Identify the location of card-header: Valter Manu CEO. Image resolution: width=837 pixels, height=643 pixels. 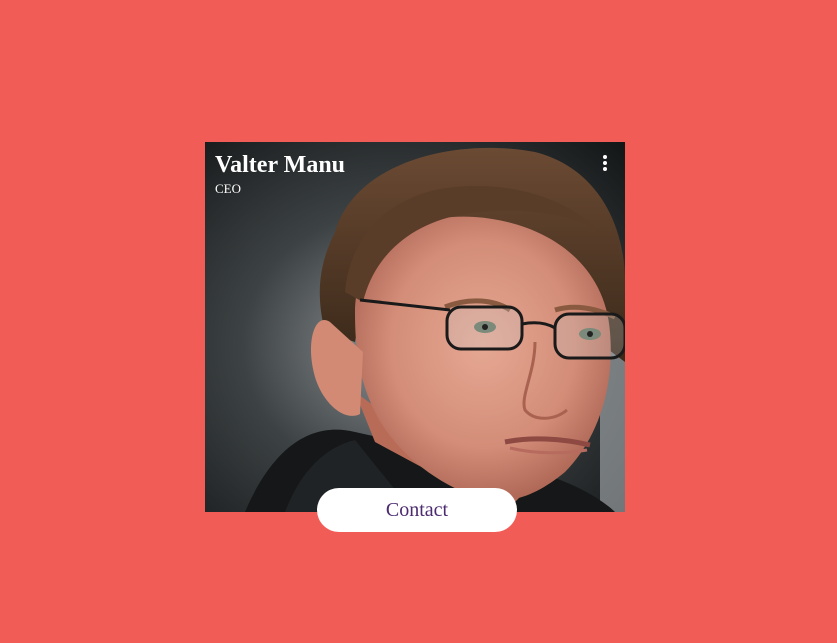
(280, 174).